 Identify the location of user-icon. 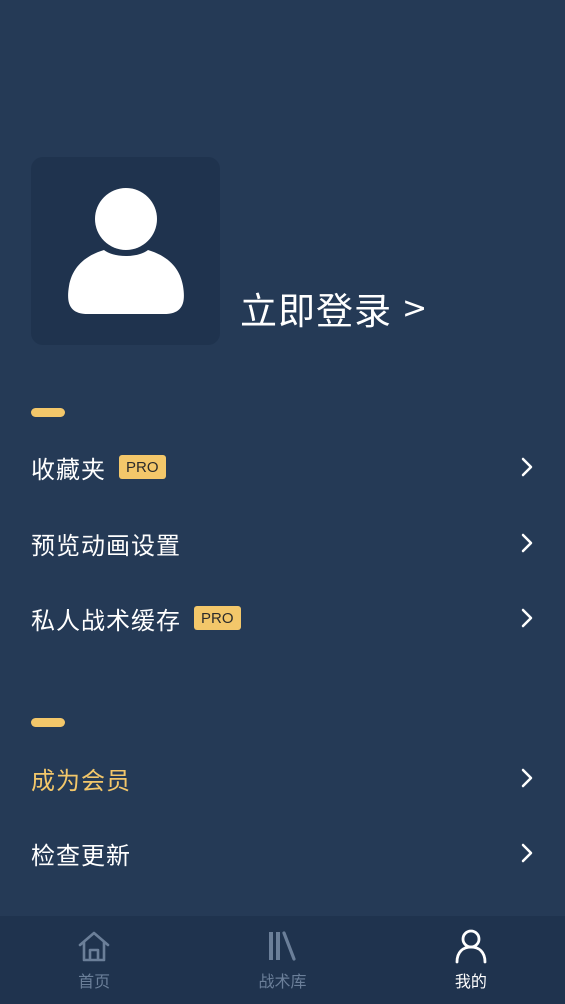
(471, 946).